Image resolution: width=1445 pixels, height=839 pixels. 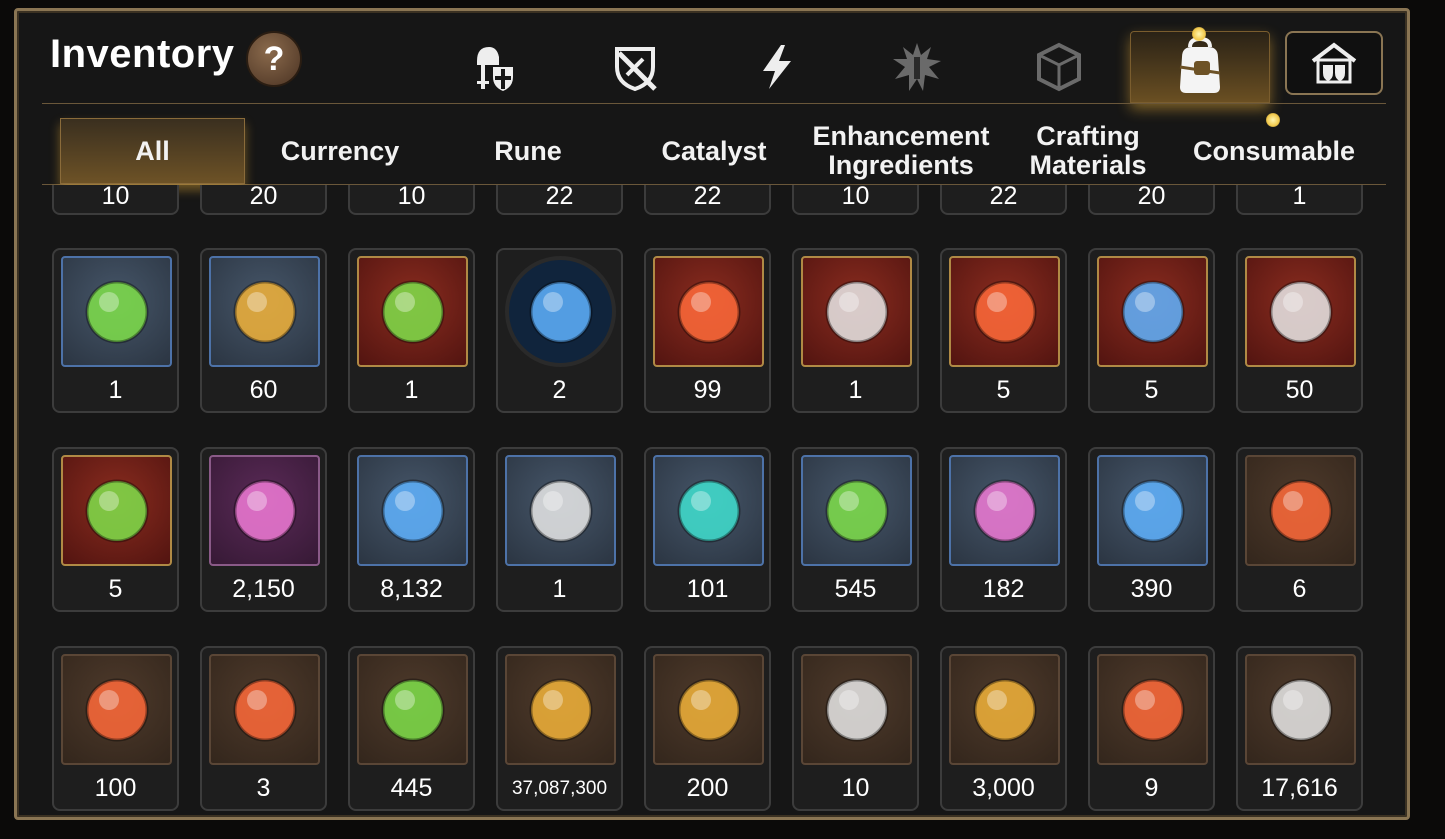 What do you see at coordinates (528, 151) in the screenshot?
I see `tab-rune: Rune` at bounding box center [528, 151].